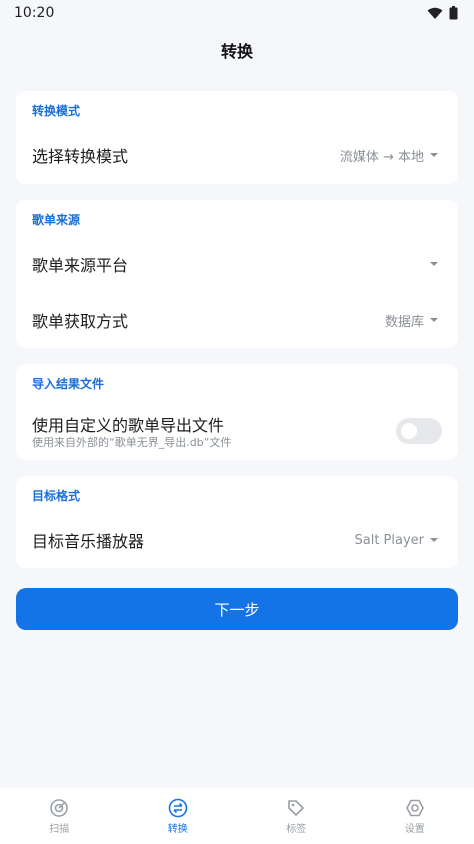  What do you see at coordinates (132, 442) in the screenshot?
I see `custom-export-description: 使用来自外部的“歌单无界_导出.db”文件` at bounding box center [132, 442].